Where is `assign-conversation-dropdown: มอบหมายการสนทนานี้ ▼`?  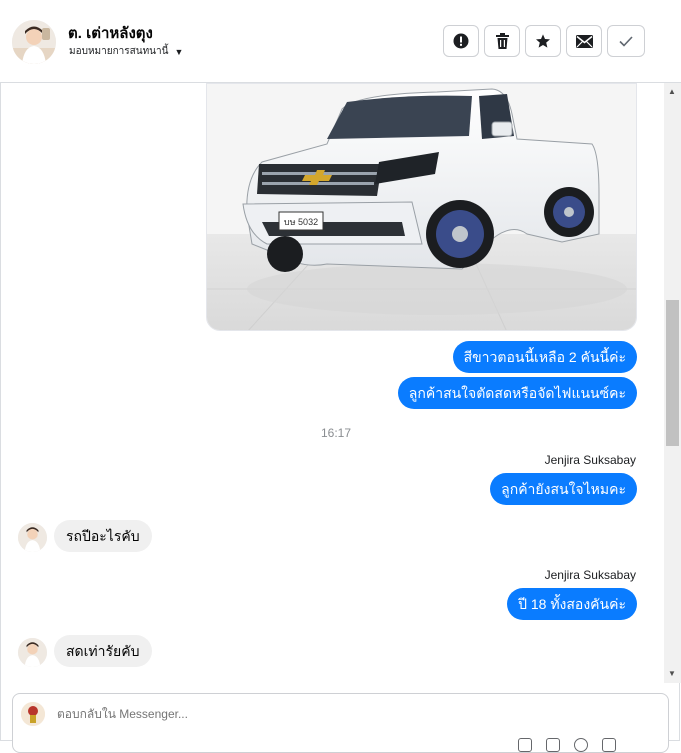
assign-conversation-dropdown: มอบหมายการสนทนานี้ ▼ is located at coordinates (126, 51).